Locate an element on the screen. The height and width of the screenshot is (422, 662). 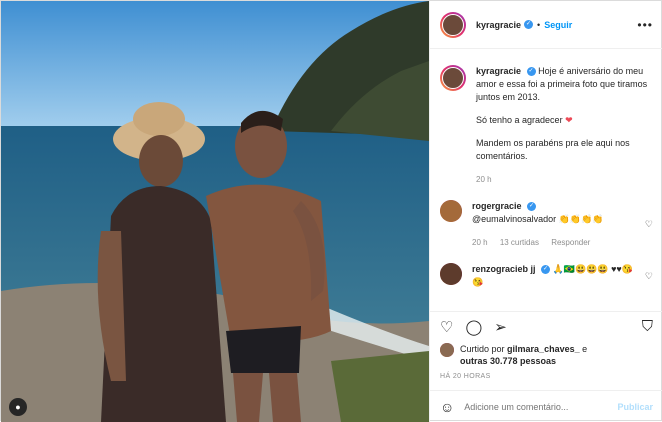
share-paper-plane-icon: ➢ is located at coordinates (500, 327).